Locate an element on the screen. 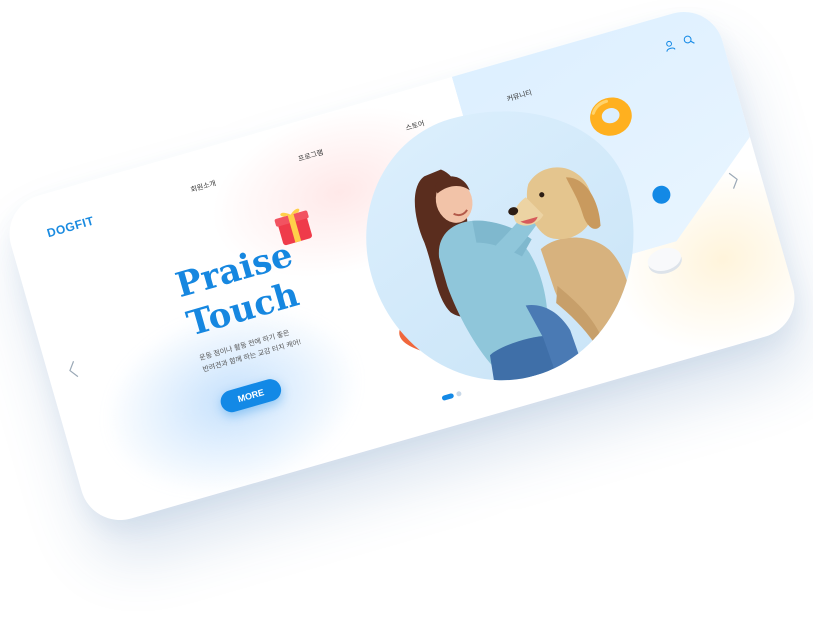  pagination-dot-active is located at coordinates (448, 396).